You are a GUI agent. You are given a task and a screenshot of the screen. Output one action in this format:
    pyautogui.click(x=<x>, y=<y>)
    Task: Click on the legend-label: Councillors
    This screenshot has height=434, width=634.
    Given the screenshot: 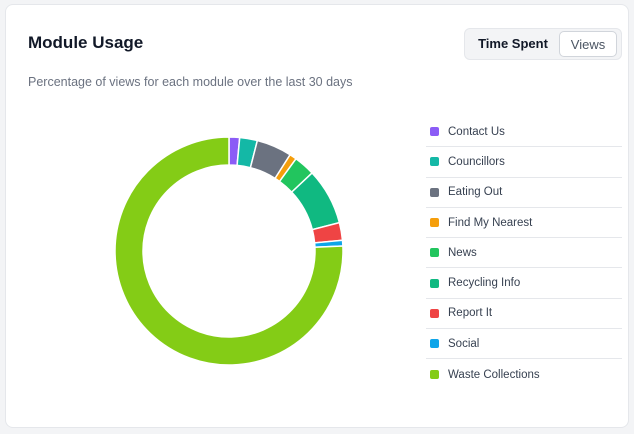 What is the action you would take?
    pyautogui.click(x=476, y=161)
    